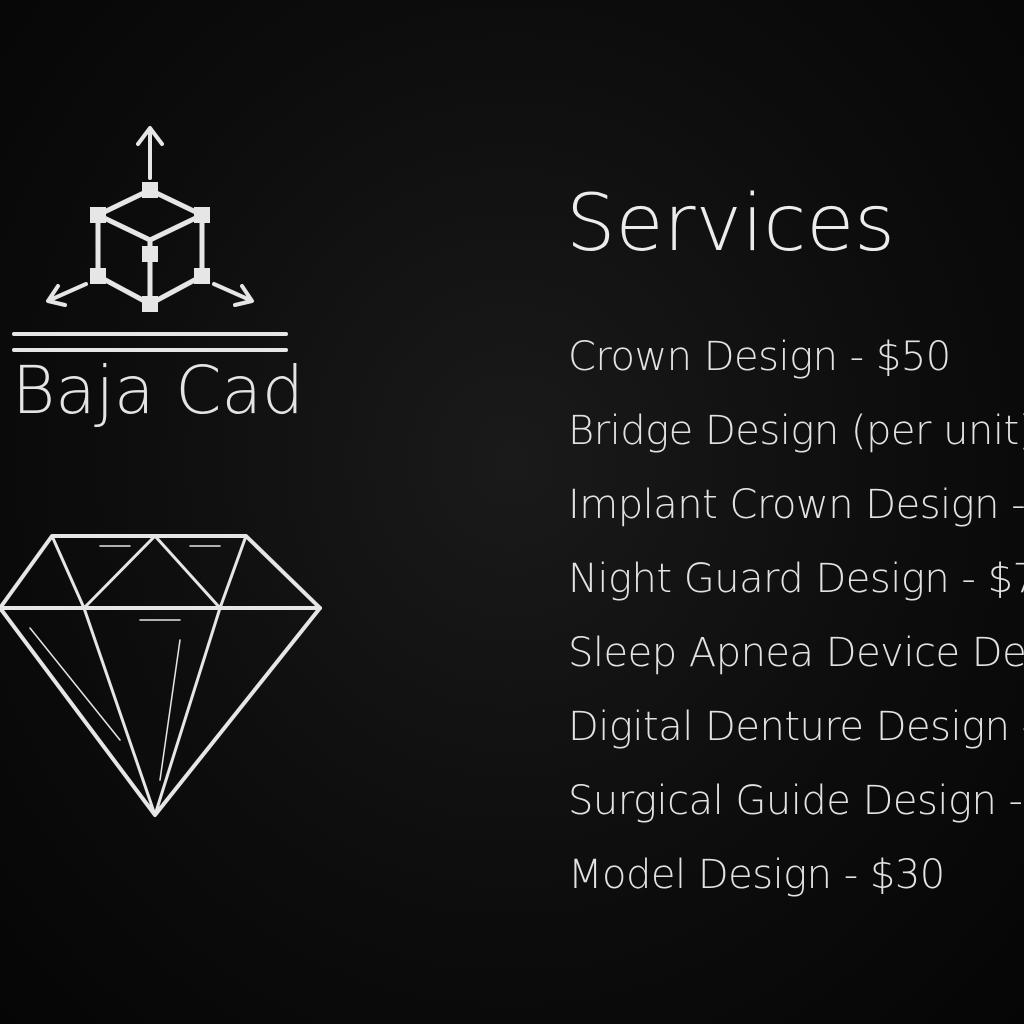  I want to click on service-item: Surgical Guide Design - $, so click(796, 801).